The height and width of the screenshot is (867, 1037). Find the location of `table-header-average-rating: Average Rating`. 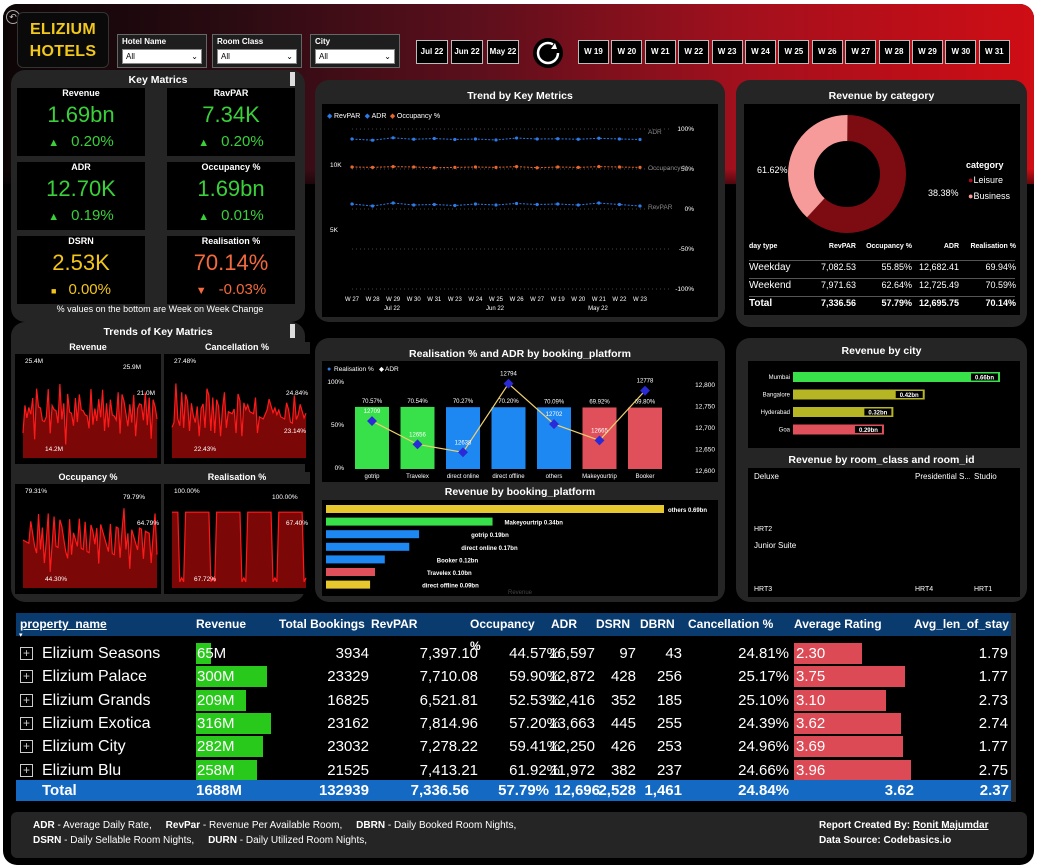

table-header-average-rating: Average Rating is located at coordinates (851, 624).